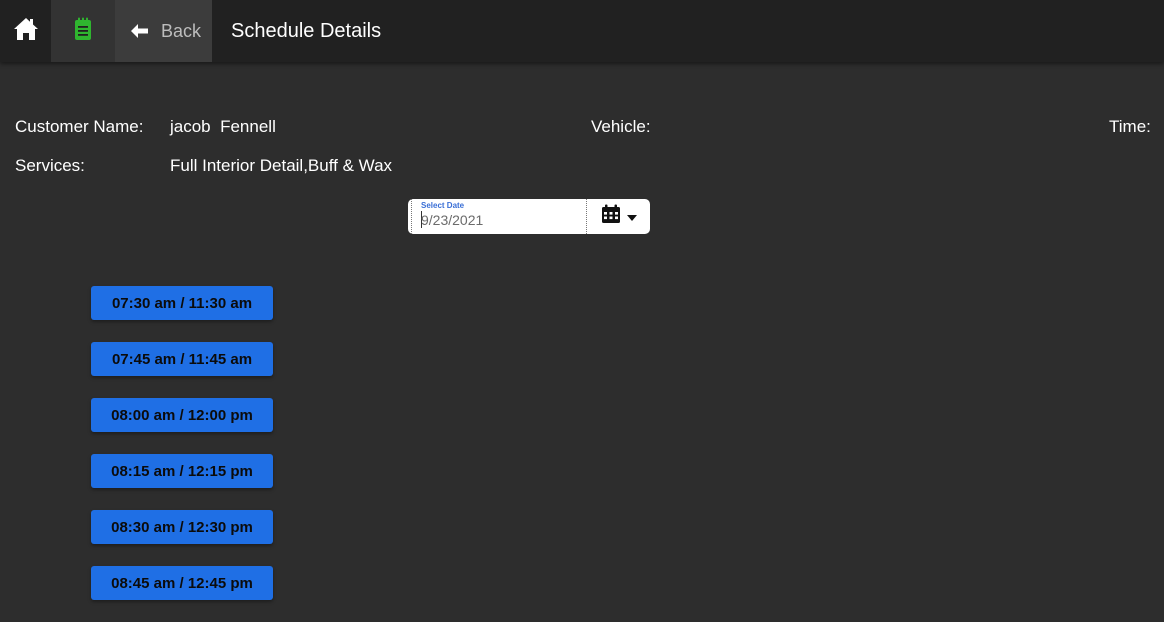 This screenshot has width=1164, height=622. I want to click on notepad-icon, so click(83, 31).